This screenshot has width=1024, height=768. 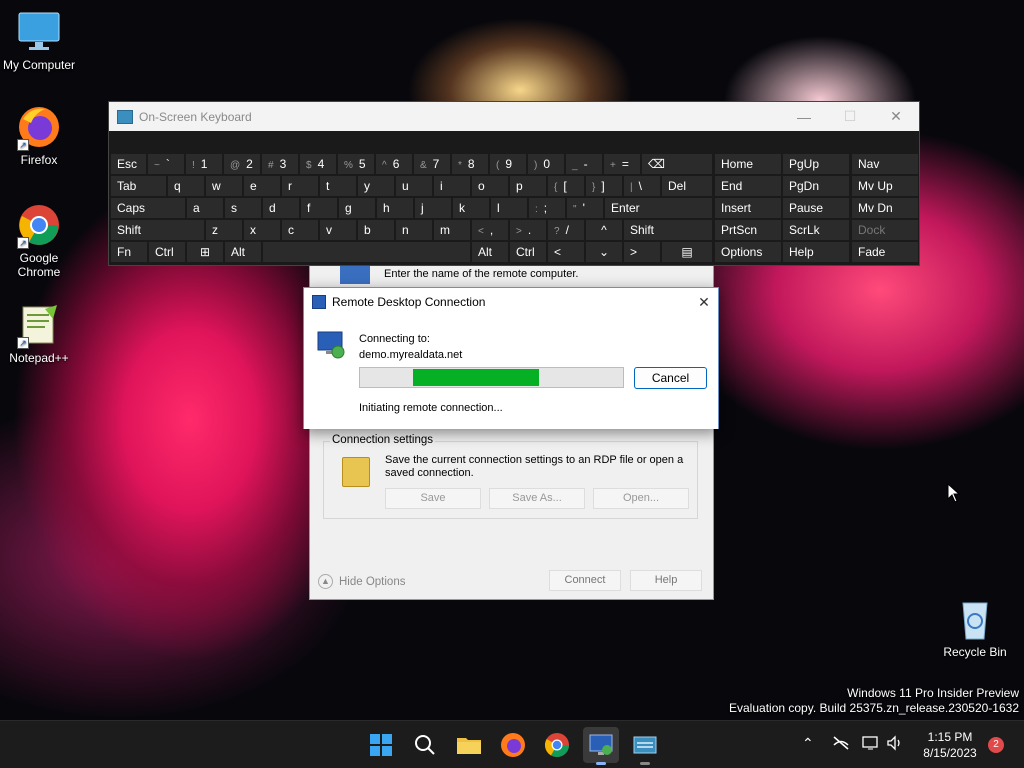 What do you see at coordinates (566, 230) in the screenshot?
I see `key-slash: ? /` at bounding box center [566, 230].